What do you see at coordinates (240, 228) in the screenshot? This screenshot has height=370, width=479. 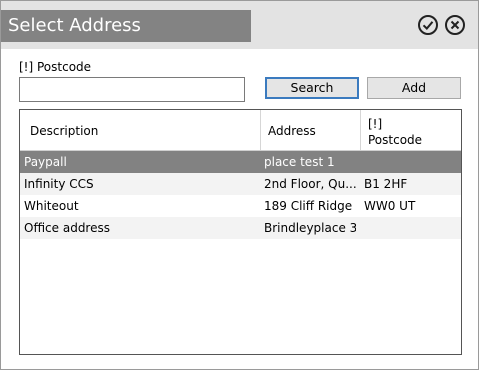 I see `table-row: Office address Brindleyplace 3` at bounding box center [240, 228].